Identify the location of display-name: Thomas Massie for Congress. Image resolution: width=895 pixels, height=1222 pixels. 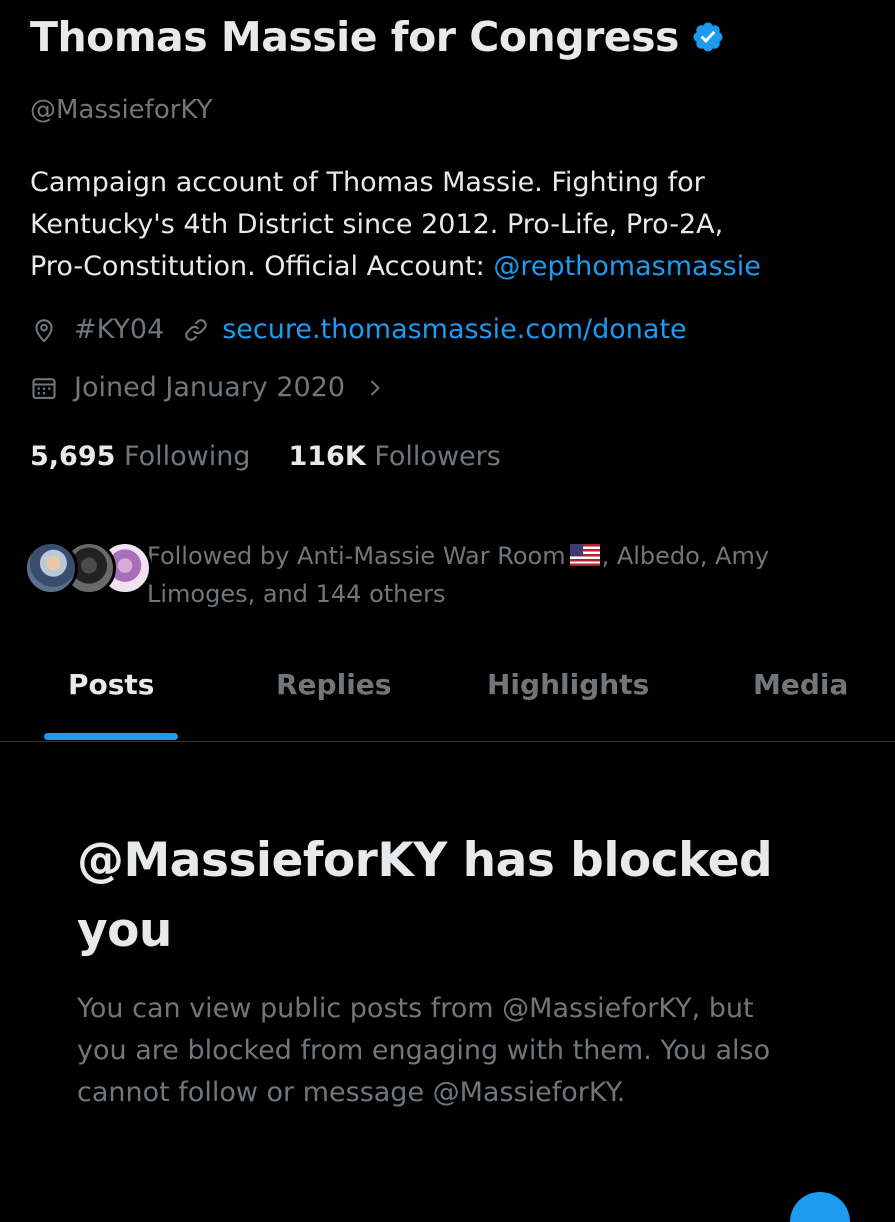
(354, 37).